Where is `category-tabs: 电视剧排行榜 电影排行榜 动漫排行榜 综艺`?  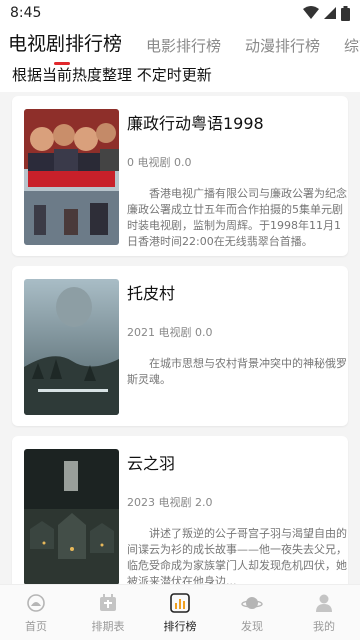 category-tabs: 电视剧排行榜 电影排行榜 动漫排行榜 综艺 is located at coordinates (180, 44).